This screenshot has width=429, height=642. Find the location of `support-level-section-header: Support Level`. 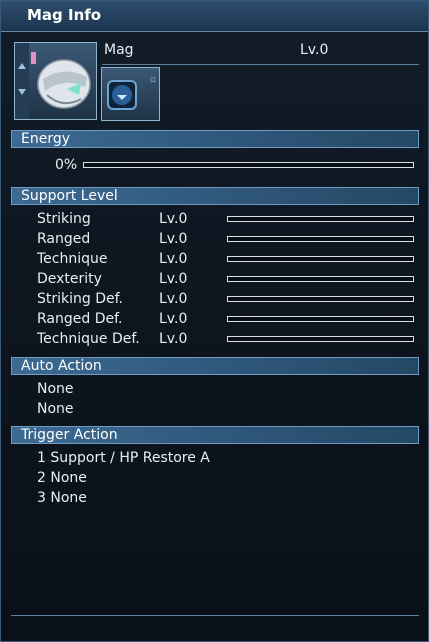

support-level-section-header: Support Level is located at coordinates (215, 196).